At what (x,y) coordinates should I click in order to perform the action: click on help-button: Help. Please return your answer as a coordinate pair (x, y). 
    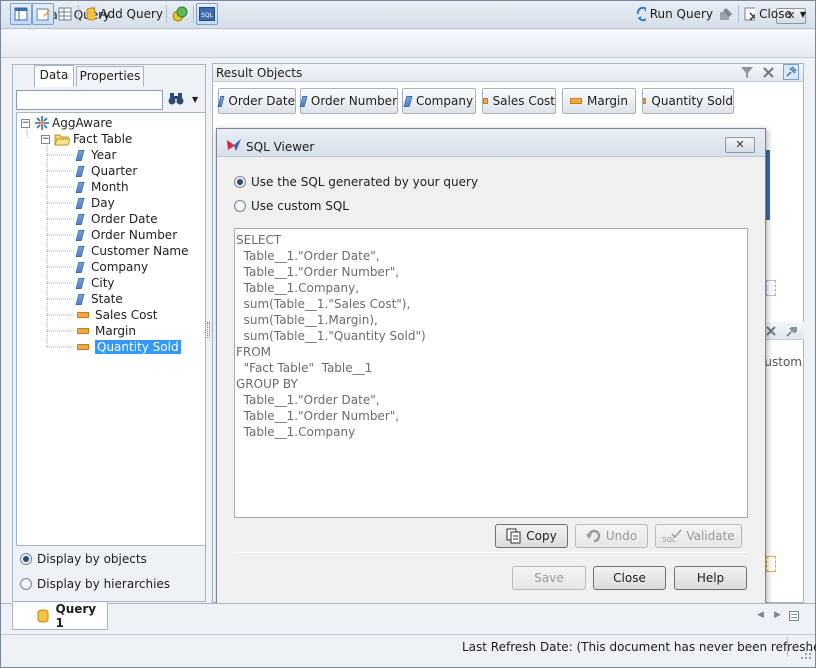
    Looking at the image, I should click on (710, 578).